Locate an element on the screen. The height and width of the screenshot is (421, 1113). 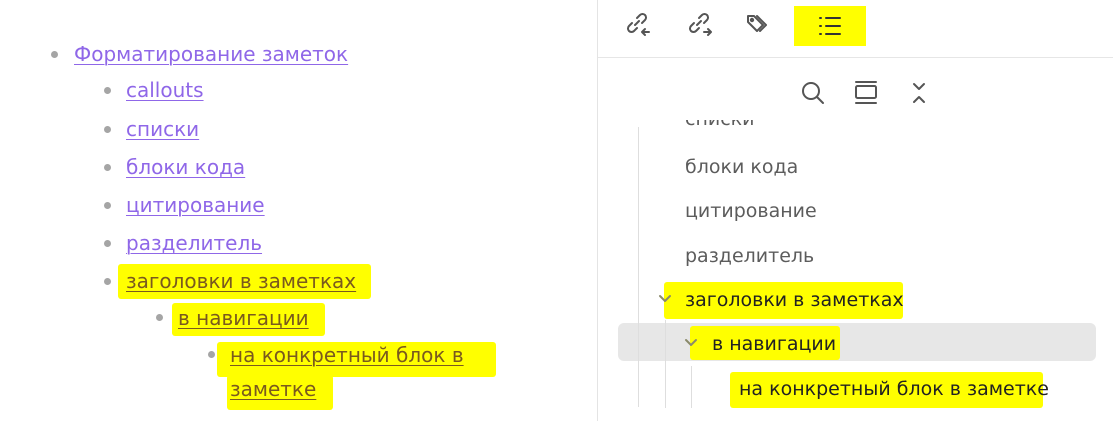
doc-link-code-blocks: блоки кода is located at coordinates (185, 167).